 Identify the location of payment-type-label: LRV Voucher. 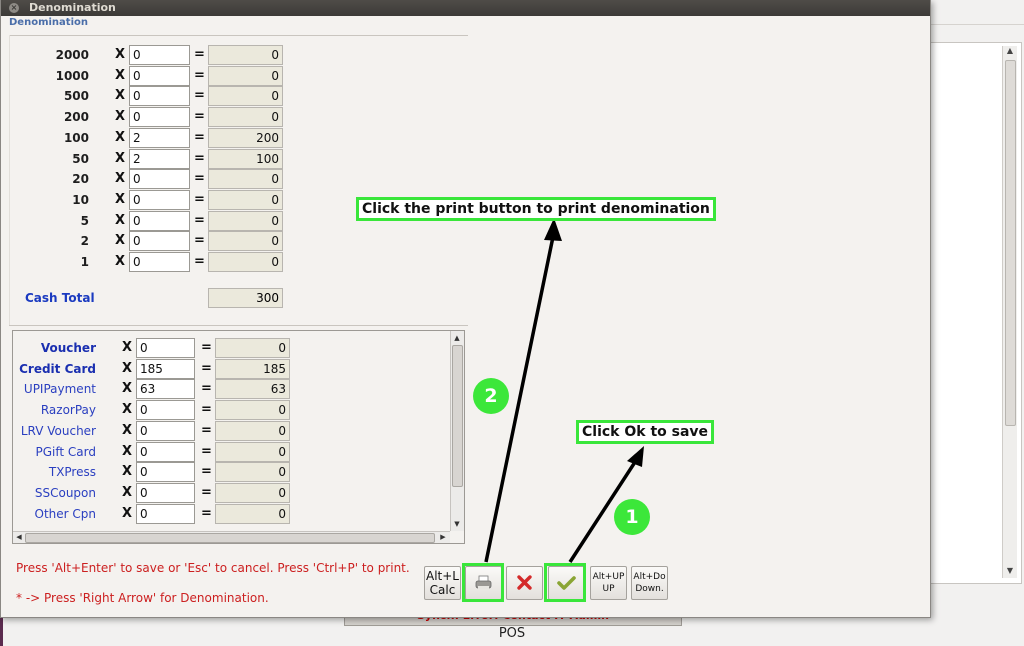
(58, 430).